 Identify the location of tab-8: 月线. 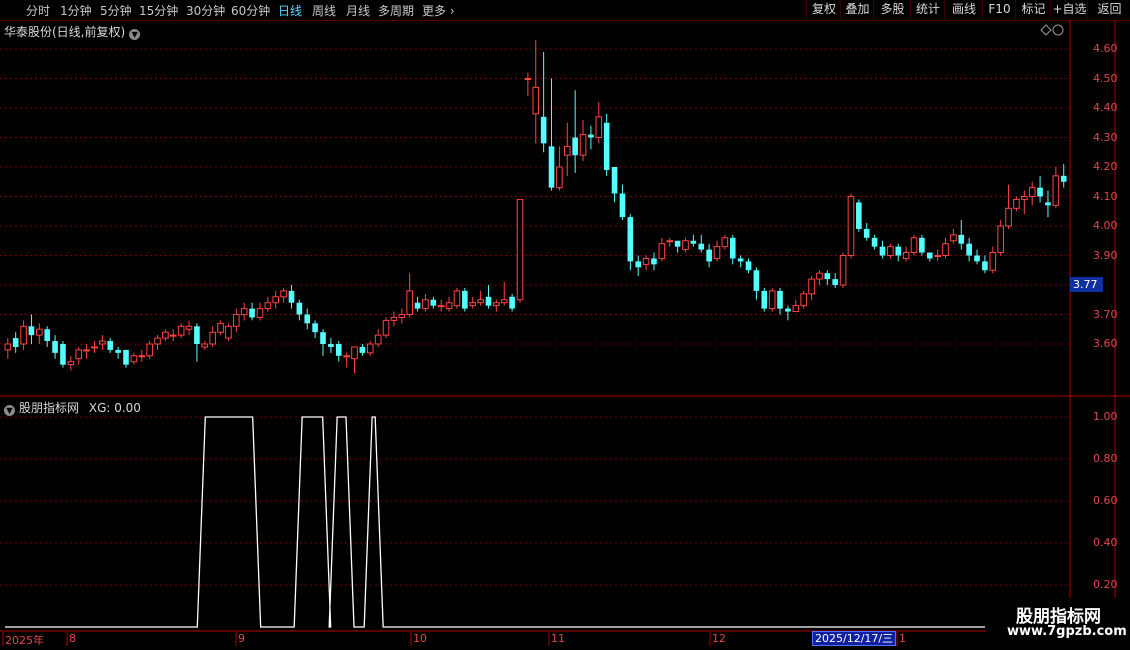
(358, 10).